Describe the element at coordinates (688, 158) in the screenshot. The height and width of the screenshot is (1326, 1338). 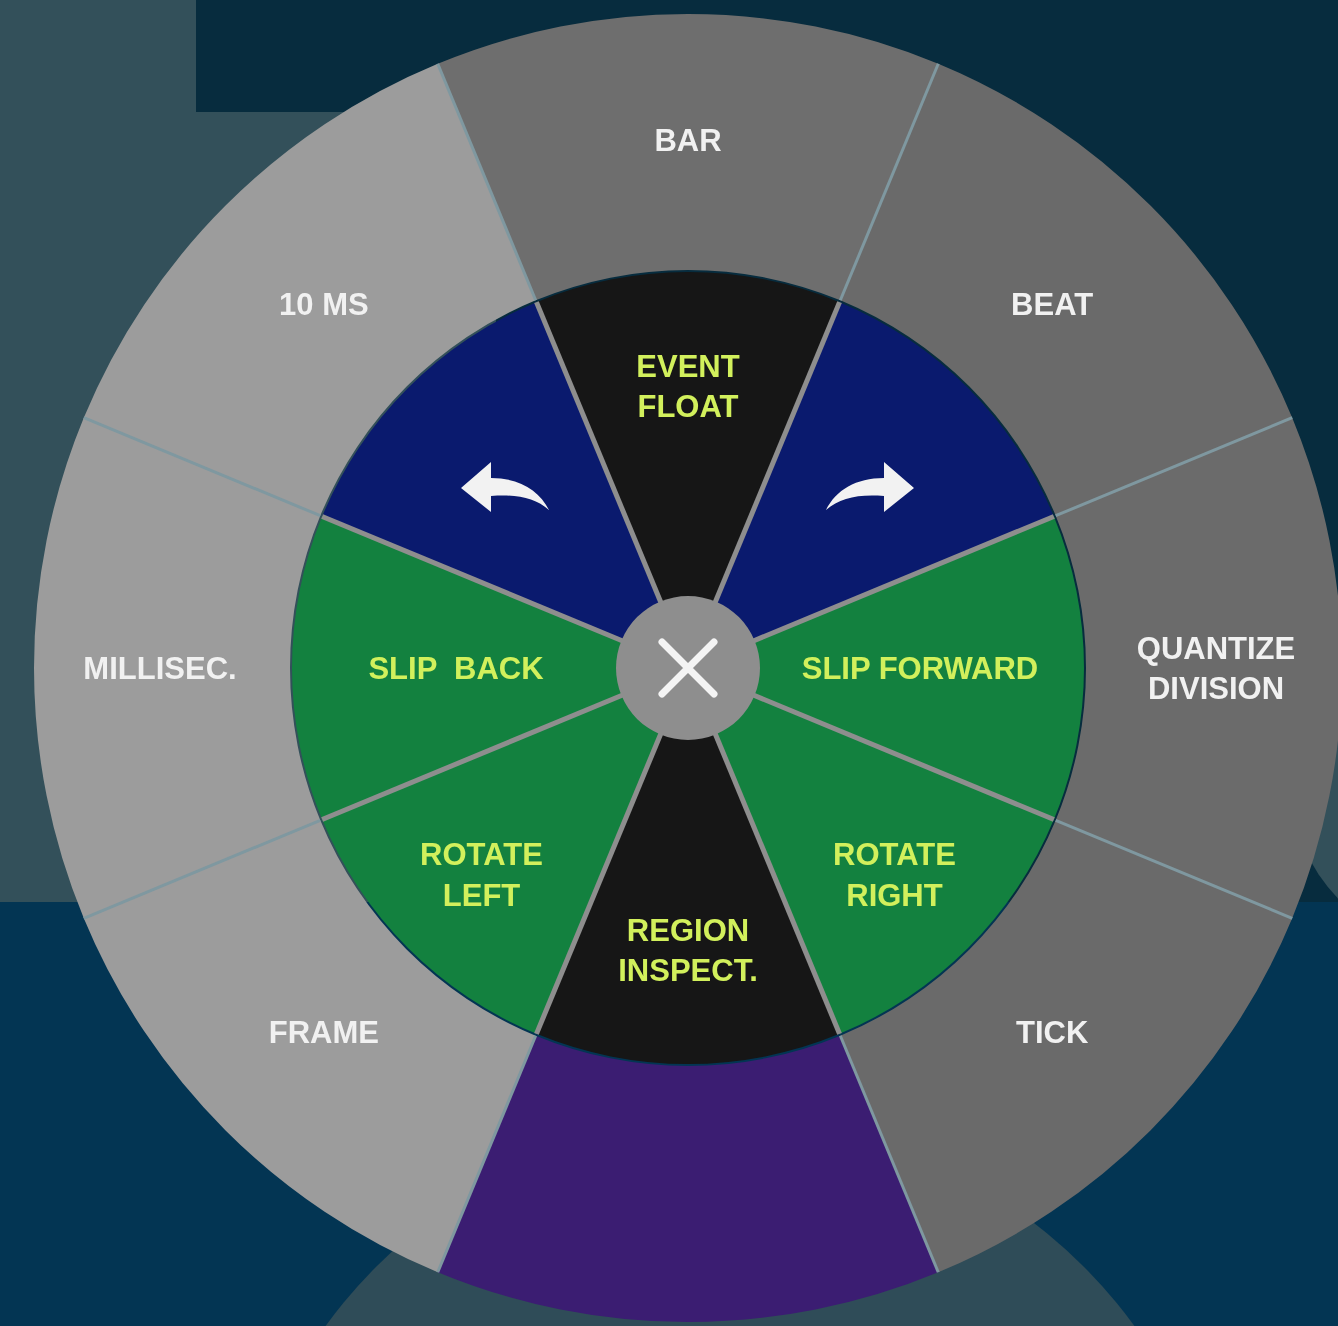
I see `menu-option: BAR` at that location.